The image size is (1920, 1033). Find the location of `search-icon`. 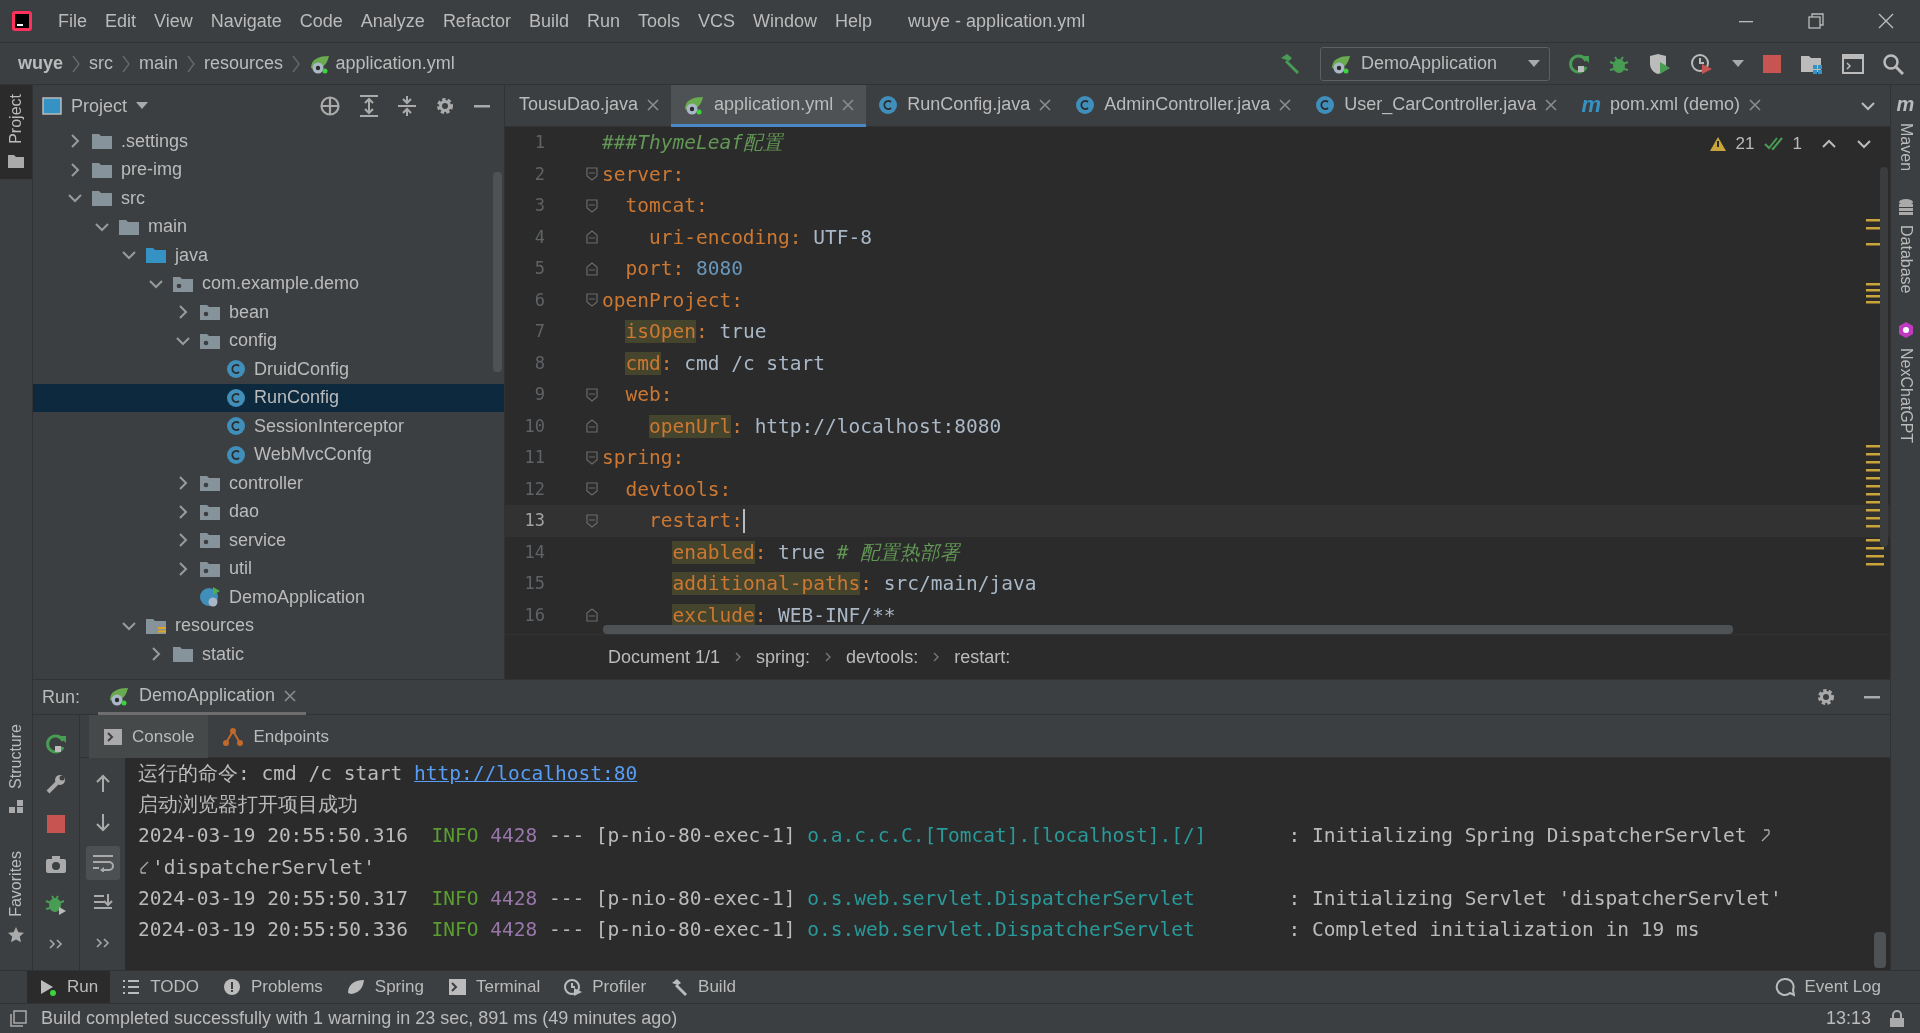

search-icon is located at coordinates (1893, 63).